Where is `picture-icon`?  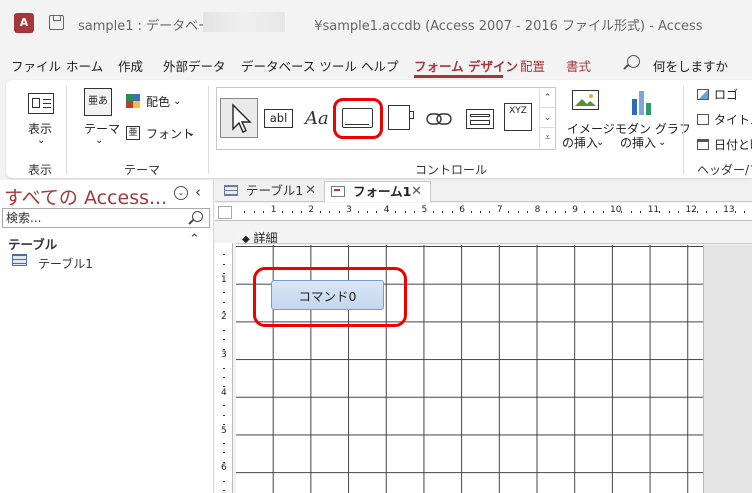
picture-icon is located at coordinates (585, 100).